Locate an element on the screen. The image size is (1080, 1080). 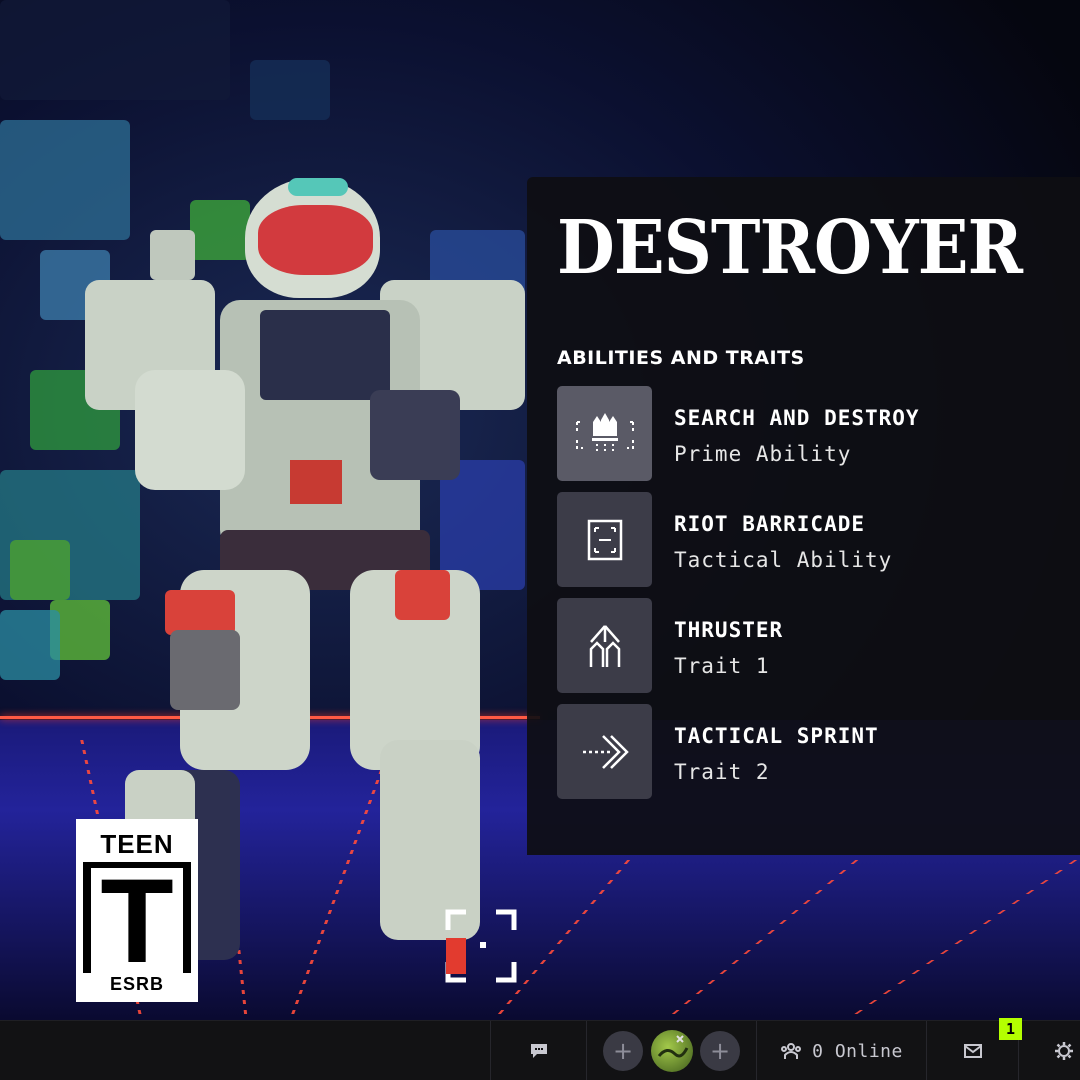
ability-item-search-and-destroy: SEARCH AND DESTROY Prime Ability is located at coordinates (797, 434).